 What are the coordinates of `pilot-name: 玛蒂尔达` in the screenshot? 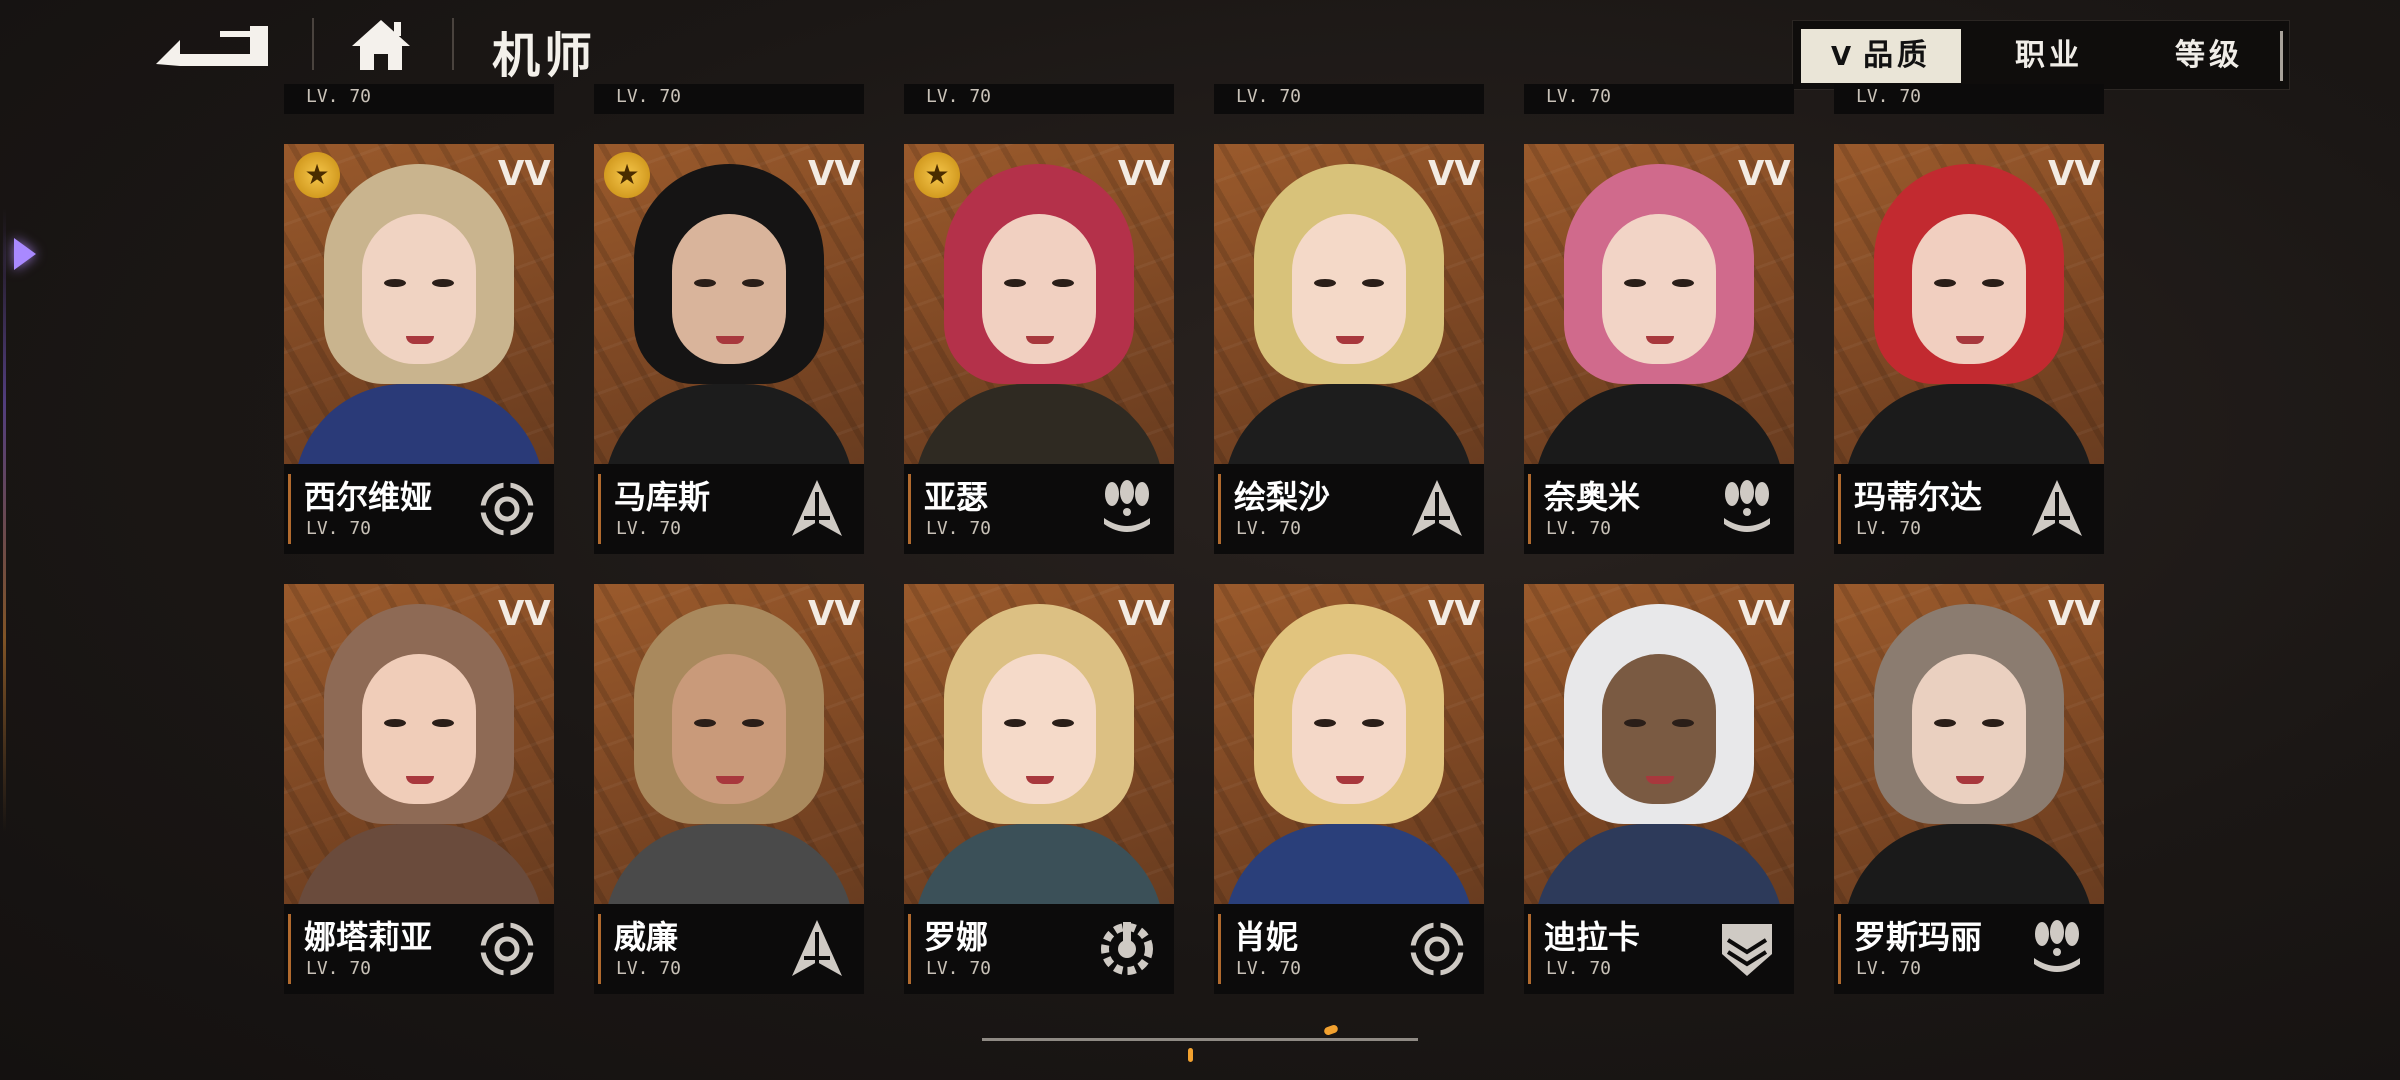 It's located at (1918, 497).